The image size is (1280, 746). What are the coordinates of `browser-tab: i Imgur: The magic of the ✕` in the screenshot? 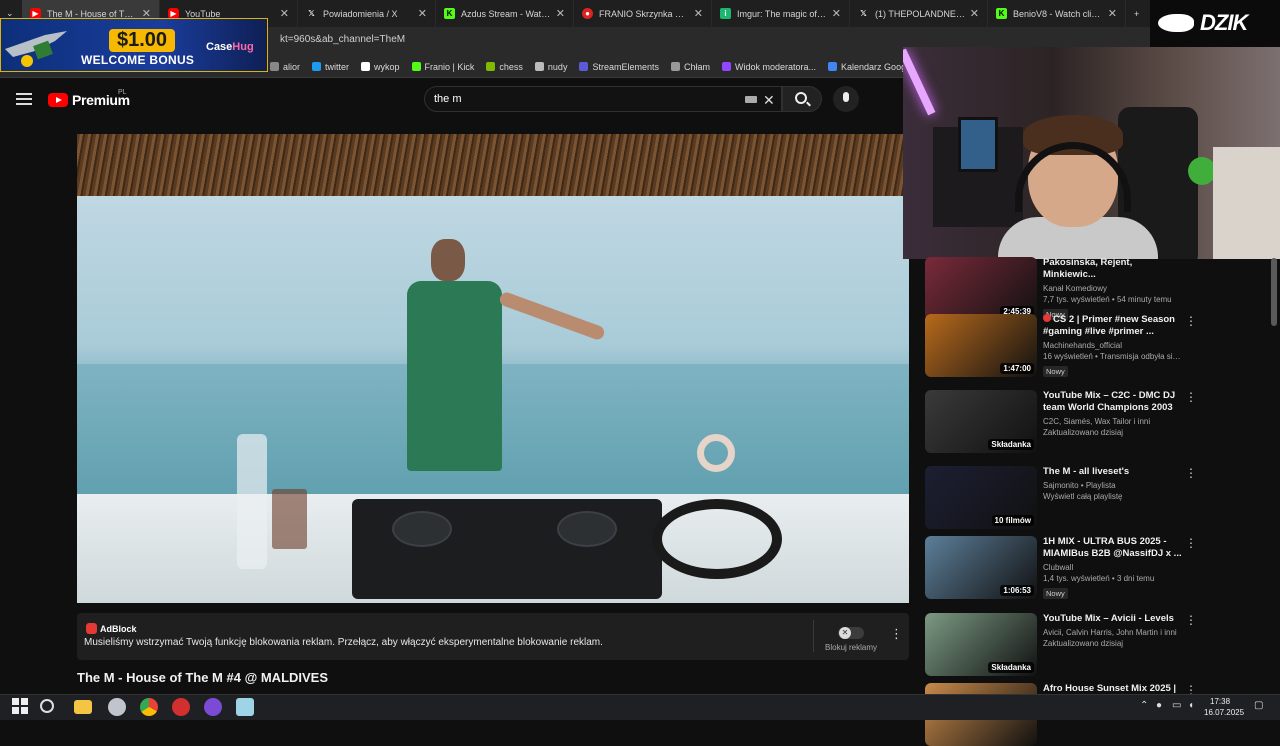 It's located at (781, 13).